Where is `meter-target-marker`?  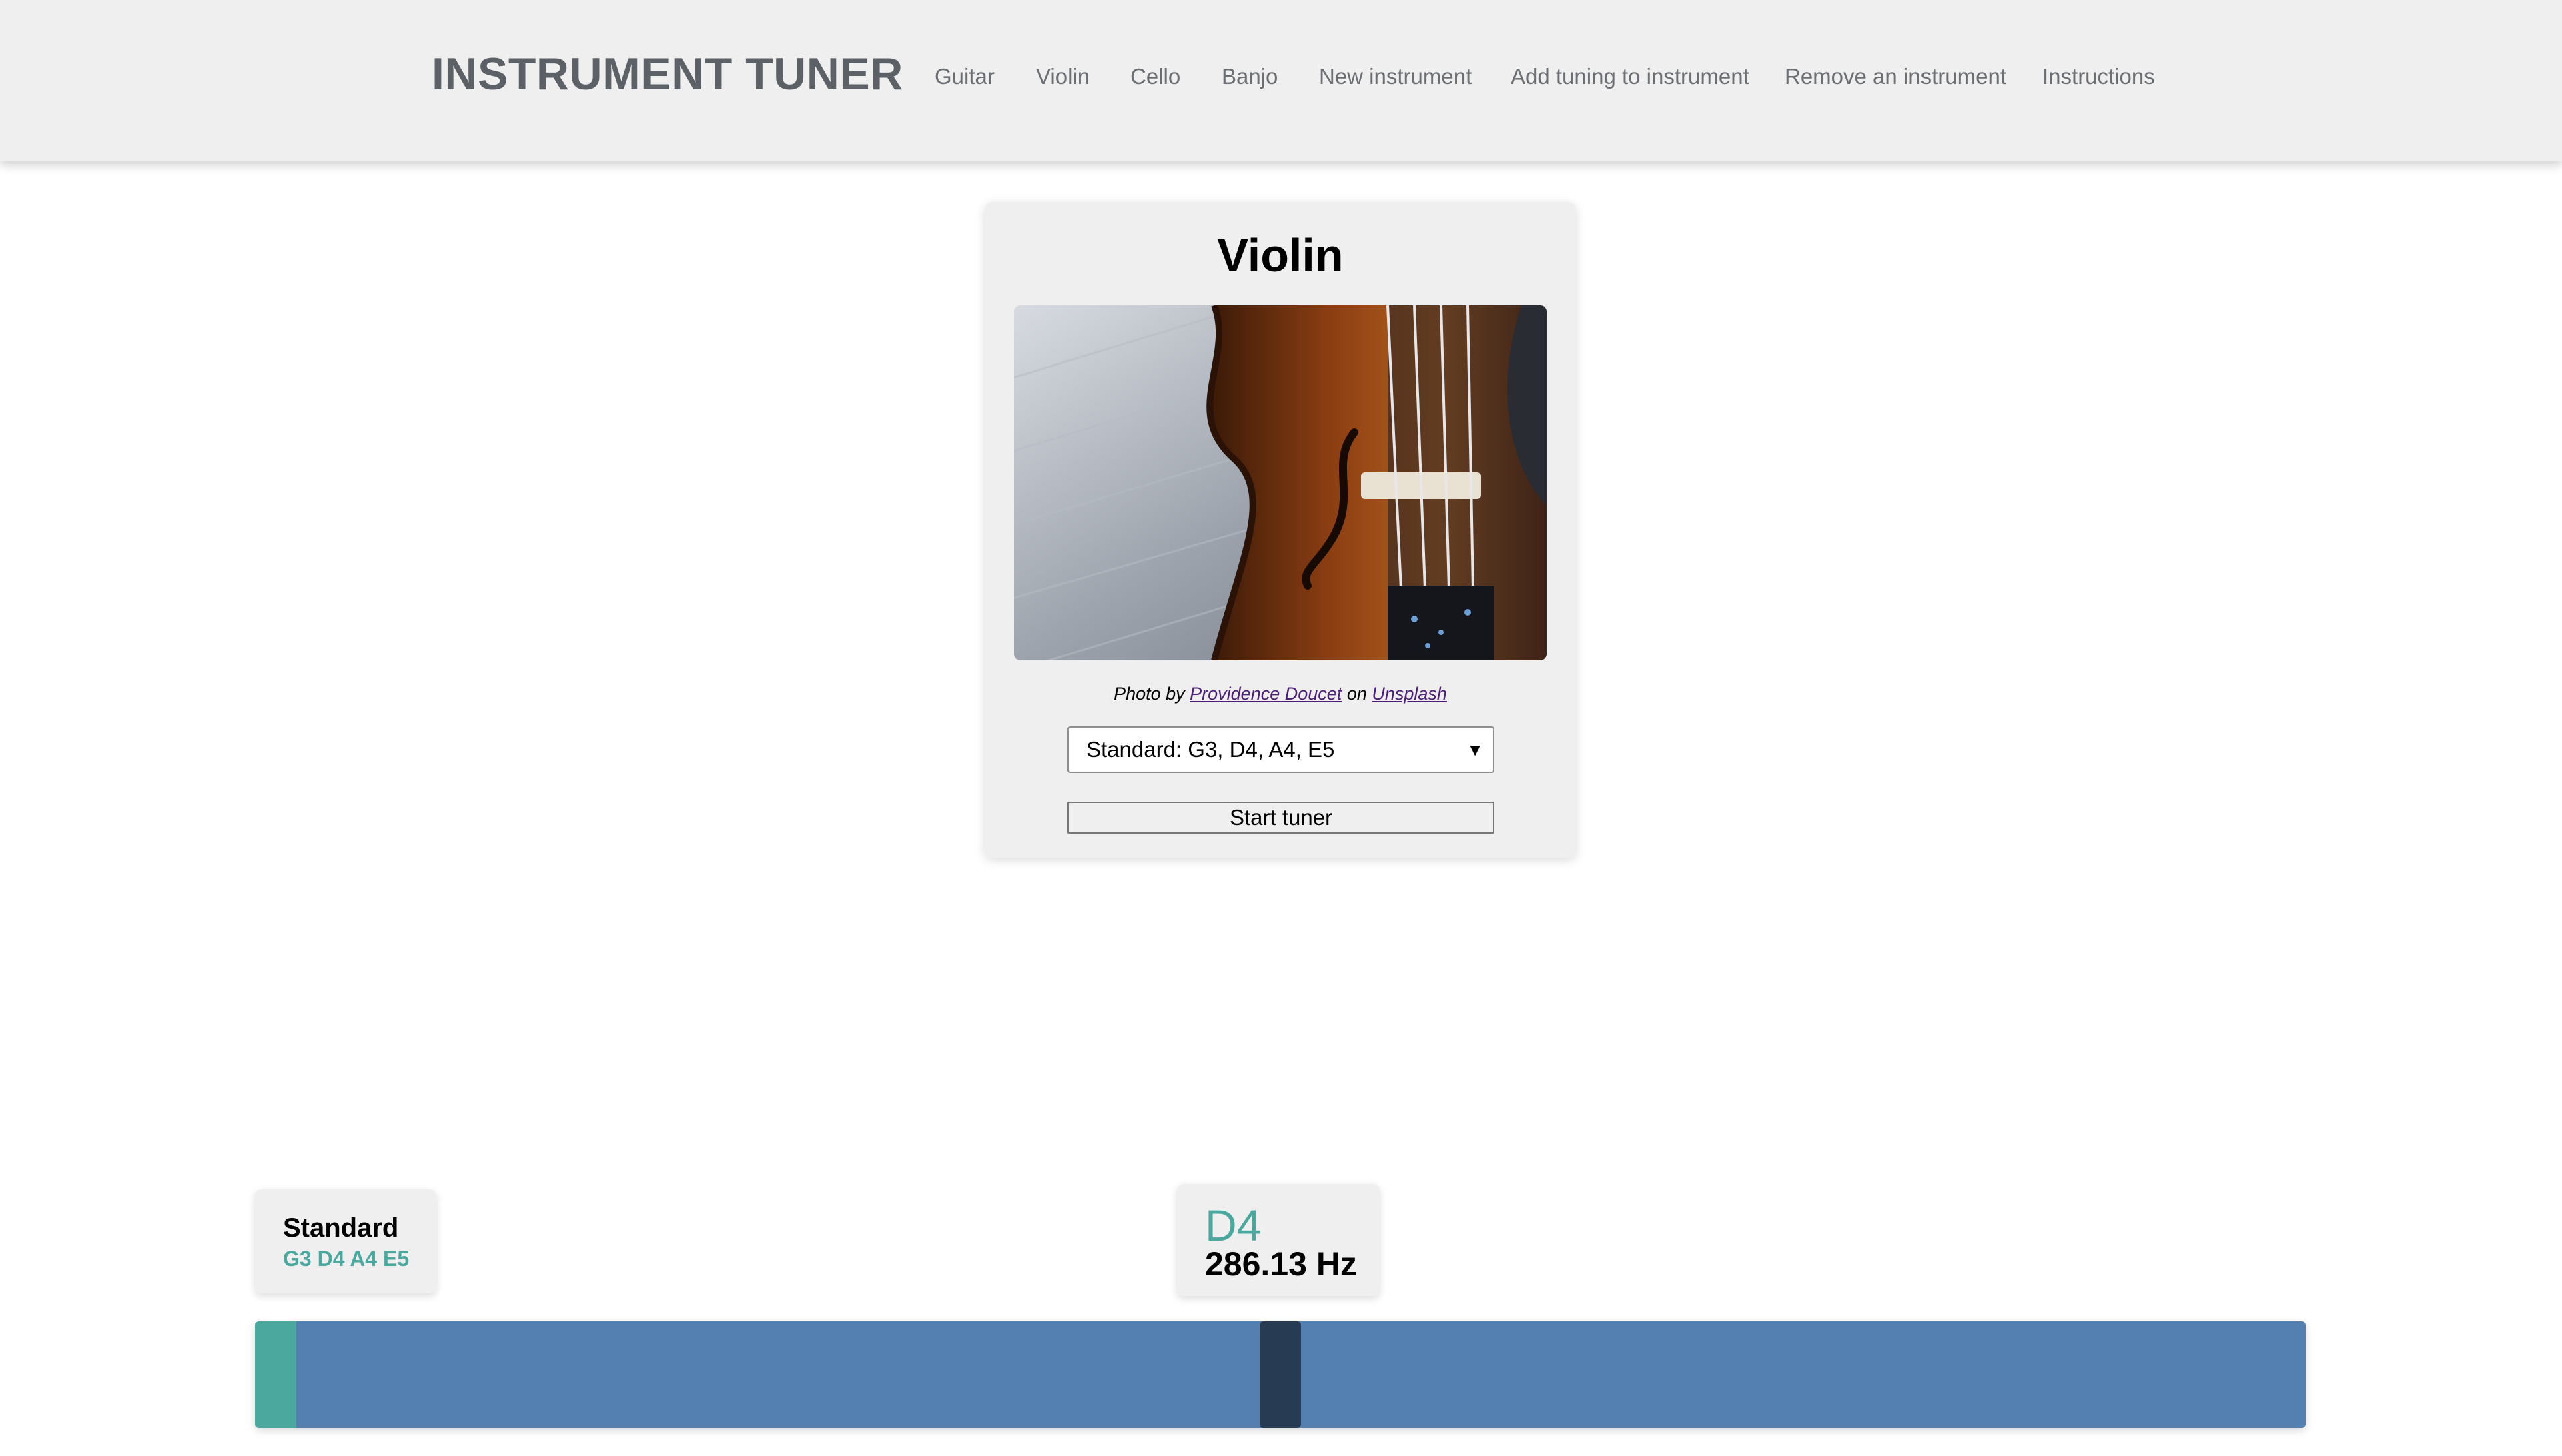 meter-target-marker is located at coordinates (276, 1375).